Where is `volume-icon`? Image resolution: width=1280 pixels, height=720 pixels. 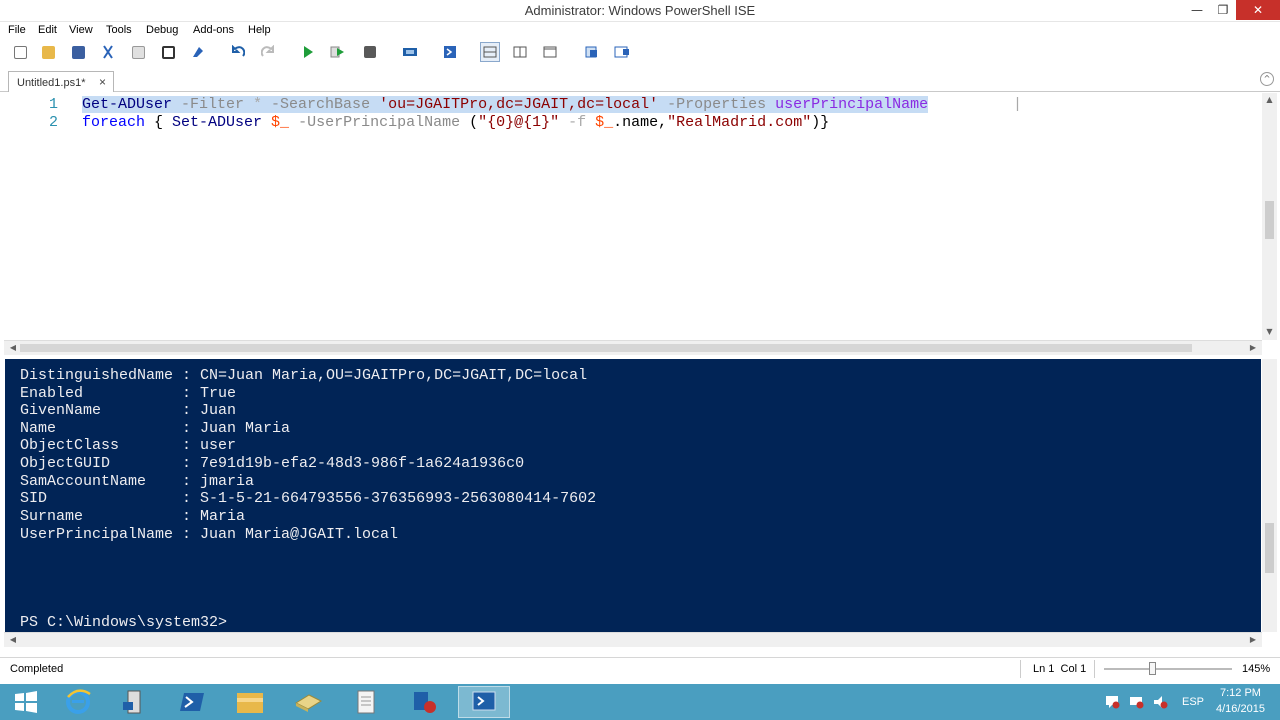 volume-icon is located at coordinates (1160, 703).